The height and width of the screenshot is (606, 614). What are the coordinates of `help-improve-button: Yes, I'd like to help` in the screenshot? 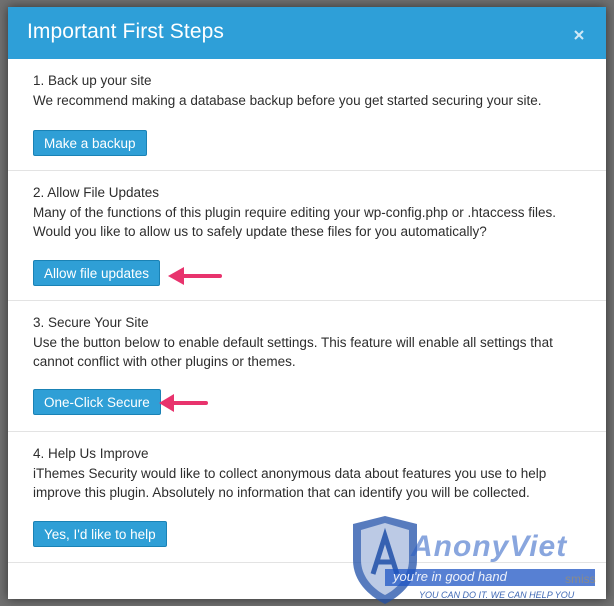 It's located at (100, 534).